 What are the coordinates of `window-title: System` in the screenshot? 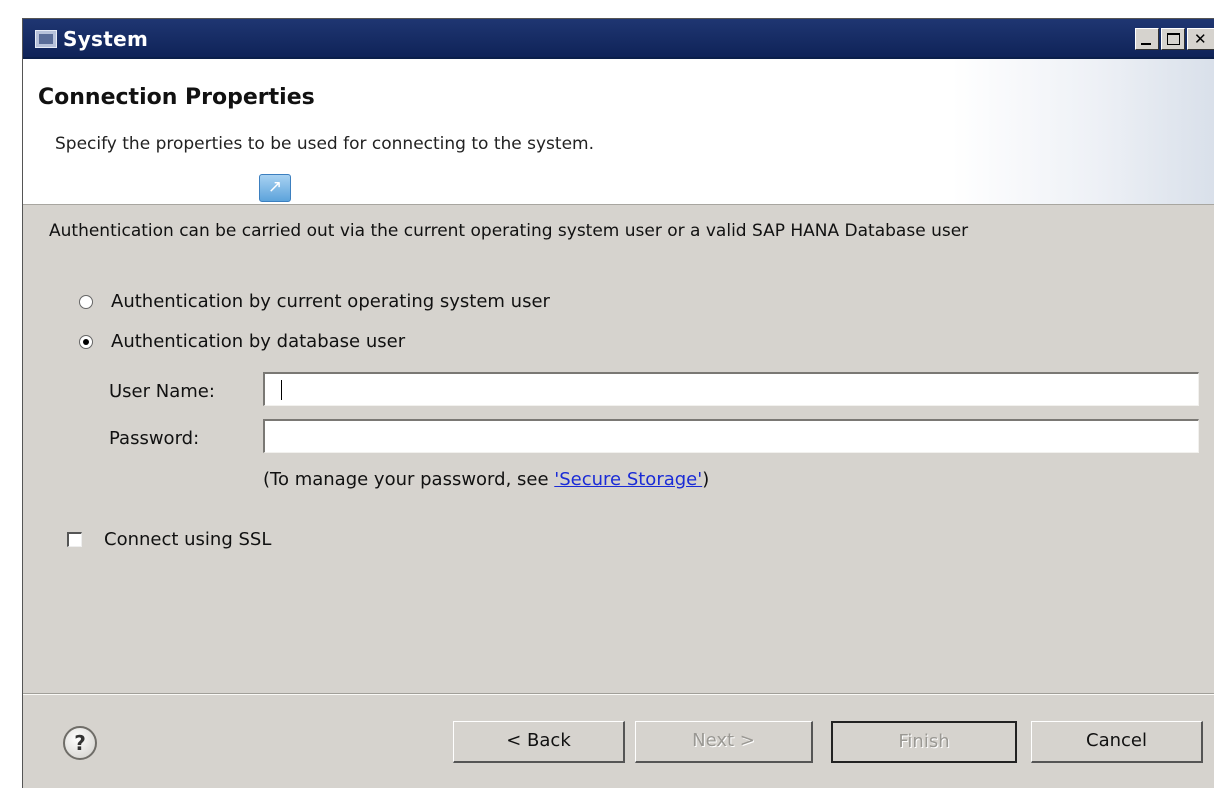 It's located at (106, 39).